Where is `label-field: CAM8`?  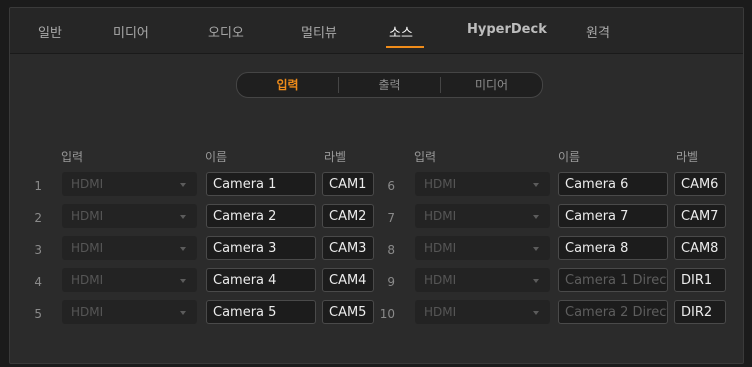
label-field: CAM8 is located at coordinates (700, 248).